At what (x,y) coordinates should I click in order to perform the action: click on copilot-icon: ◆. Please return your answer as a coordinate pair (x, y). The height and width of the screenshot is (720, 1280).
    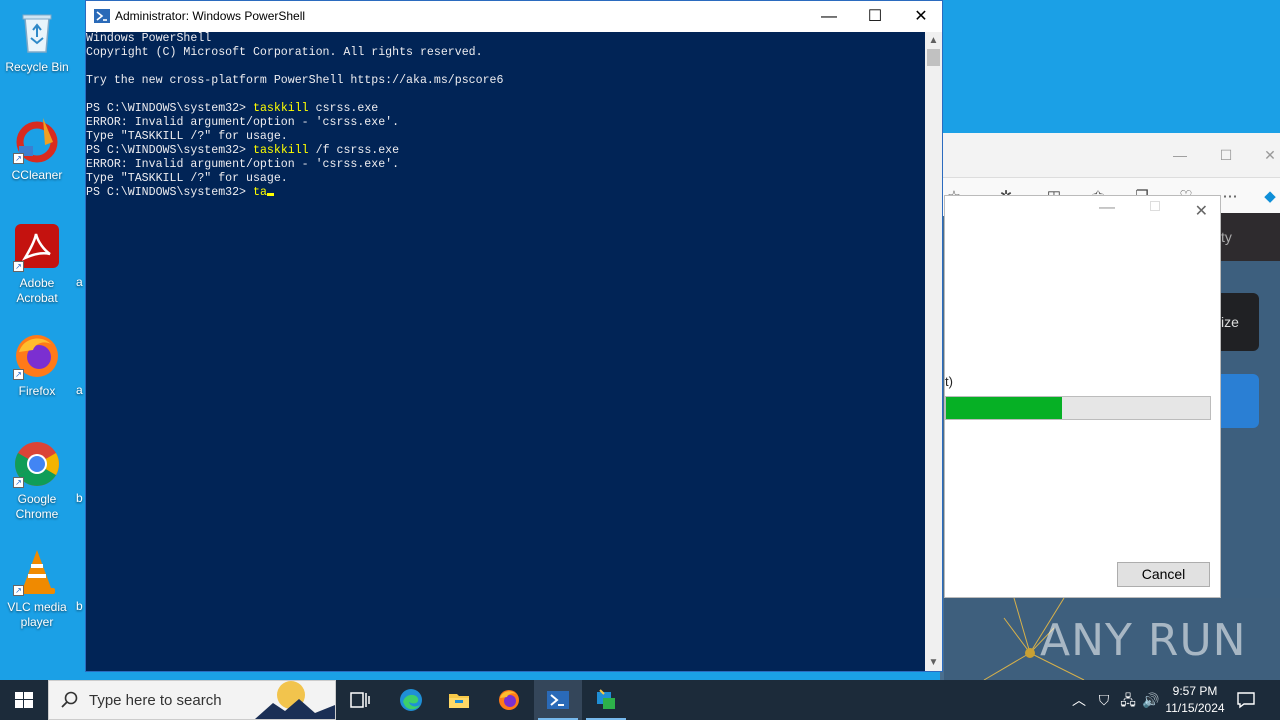
    Looking at the image, I should click on (1270, 197).